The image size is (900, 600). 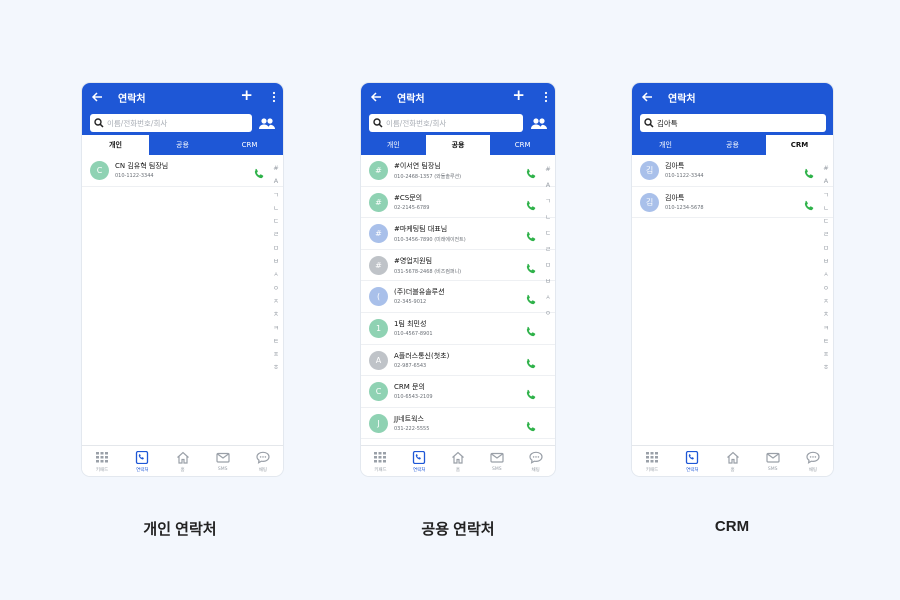 What do you see at coordinates (732, 171) in the screenshot?
I see `contact-row: 김 김아특 010-1122-3344` at bounding box center [732, 171].